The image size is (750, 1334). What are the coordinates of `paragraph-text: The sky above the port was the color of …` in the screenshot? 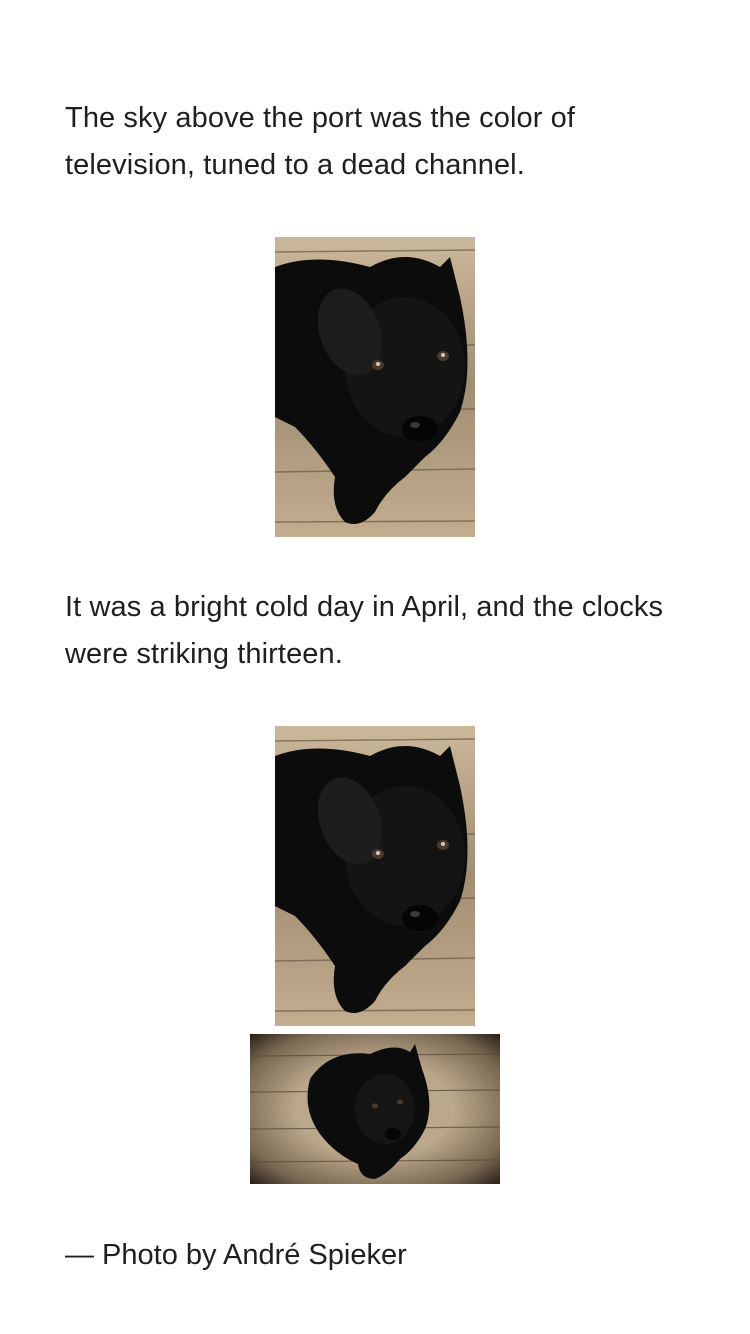 It's located at (320, 141).